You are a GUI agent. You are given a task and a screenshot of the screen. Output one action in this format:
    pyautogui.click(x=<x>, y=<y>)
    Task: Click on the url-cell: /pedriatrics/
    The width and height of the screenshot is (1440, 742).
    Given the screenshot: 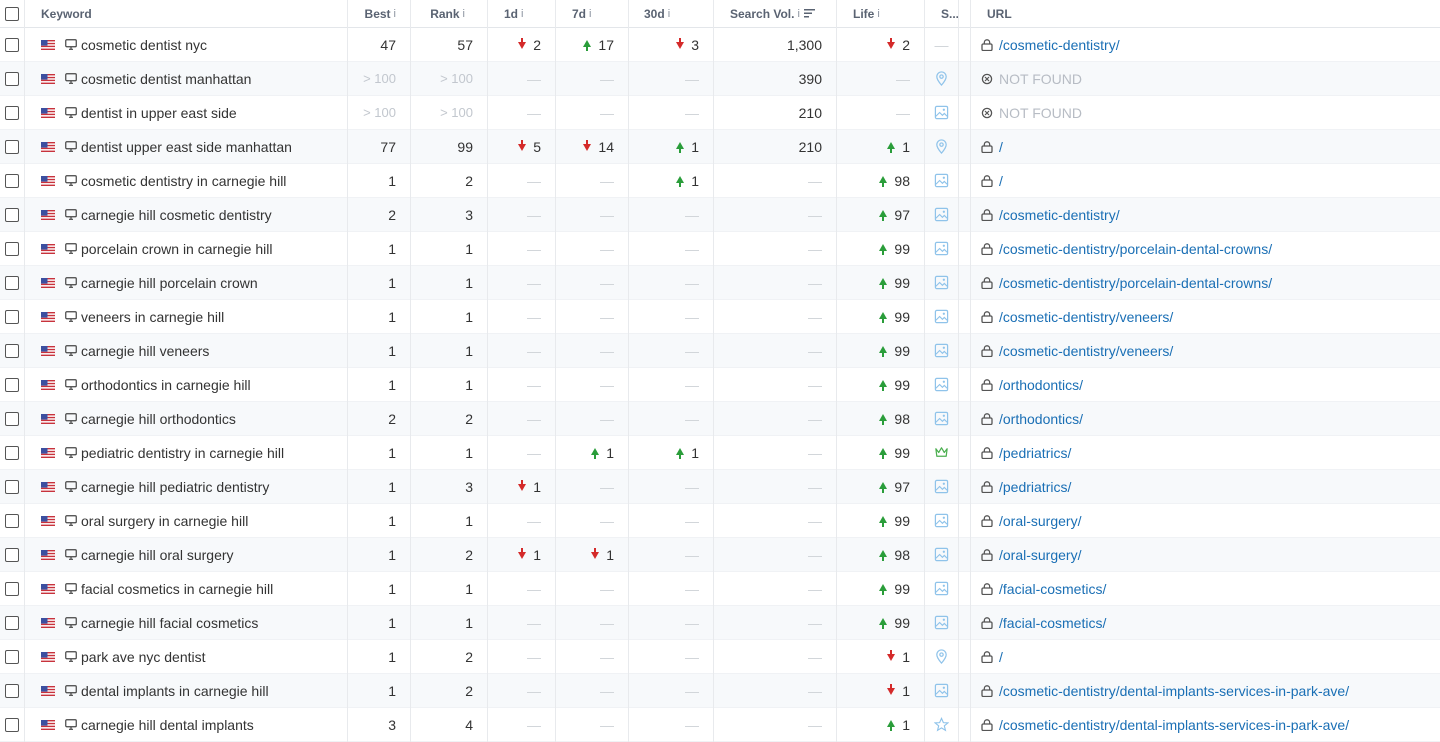 What is the action you would take?
    pyautogui.click(x=1206, y=486)
    